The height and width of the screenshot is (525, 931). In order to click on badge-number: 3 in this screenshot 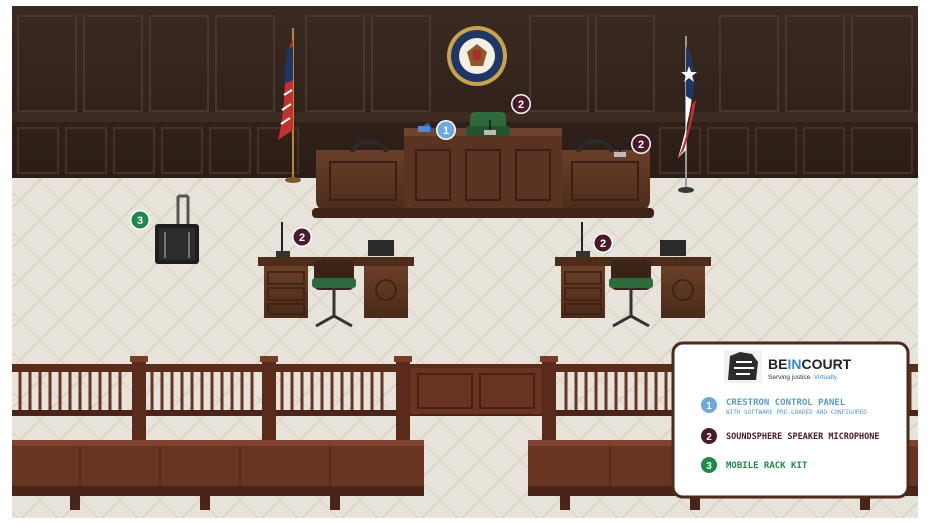, I will do `click(140, 221)`.